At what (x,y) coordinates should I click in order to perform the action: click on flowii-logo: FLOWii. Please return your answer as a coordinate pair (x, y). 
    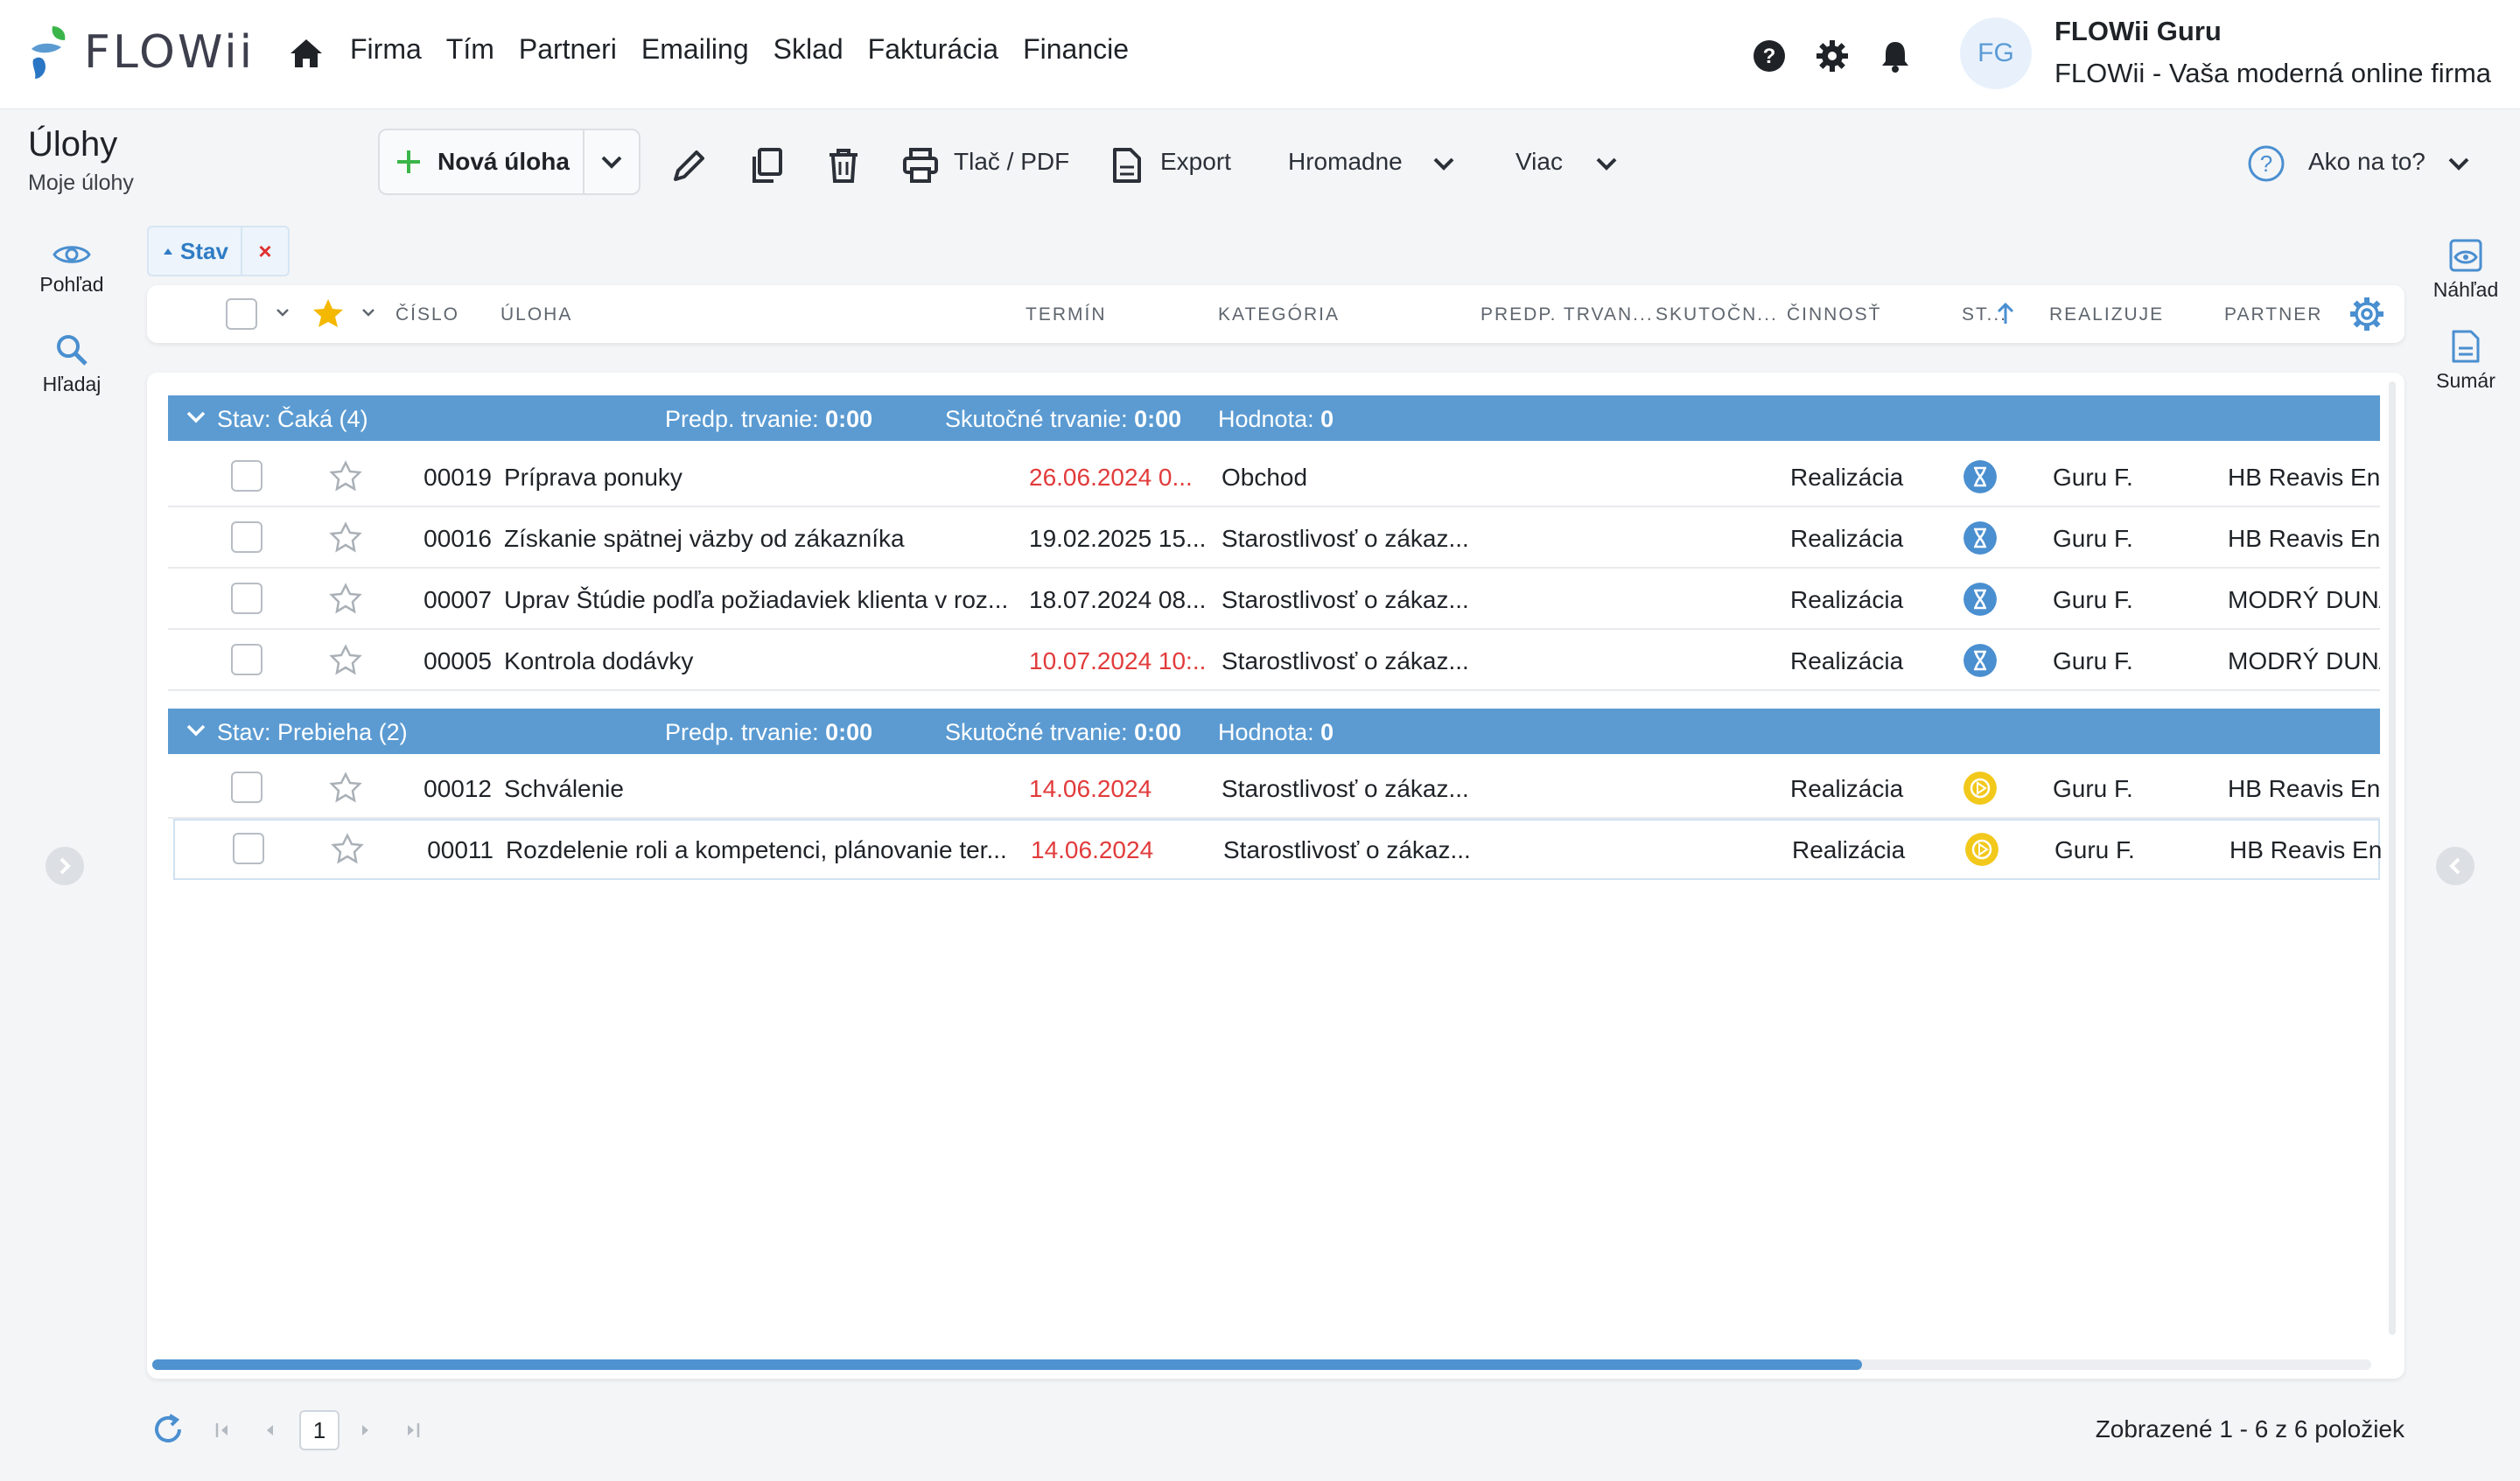
    Looking at the image, I should click on (140, 52).